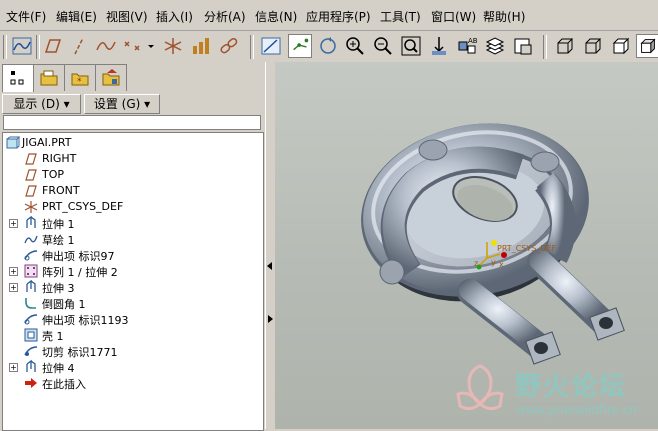  What do you see at coordinates (133, 223) in the screenshot?
I see `tree-item-extrude-1: + 拉伸 1` at bounding box center [133, 223].